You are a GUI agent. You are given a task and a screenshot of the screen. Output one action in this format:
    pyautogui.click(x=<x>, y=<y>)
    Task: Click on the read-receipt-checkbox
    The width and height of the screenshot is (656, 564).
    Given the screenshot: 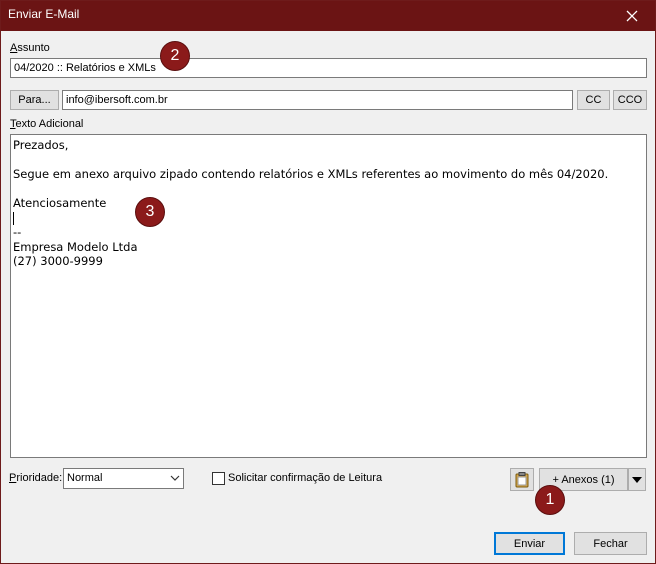 What is the action you would take?
    pyautogui.click(x=218, y=478)
    